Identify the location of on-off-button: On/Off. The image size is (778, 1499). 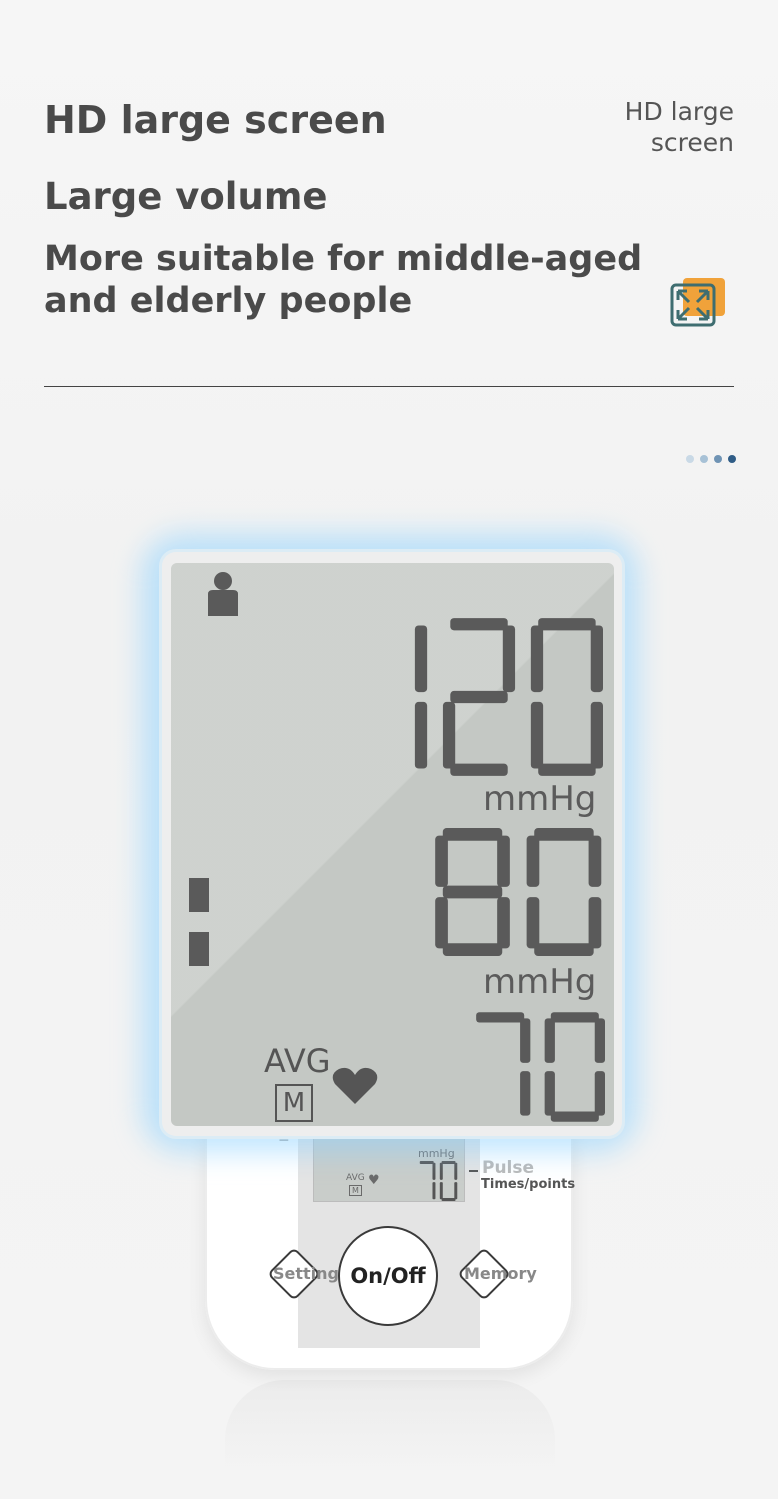
(388, 1276).